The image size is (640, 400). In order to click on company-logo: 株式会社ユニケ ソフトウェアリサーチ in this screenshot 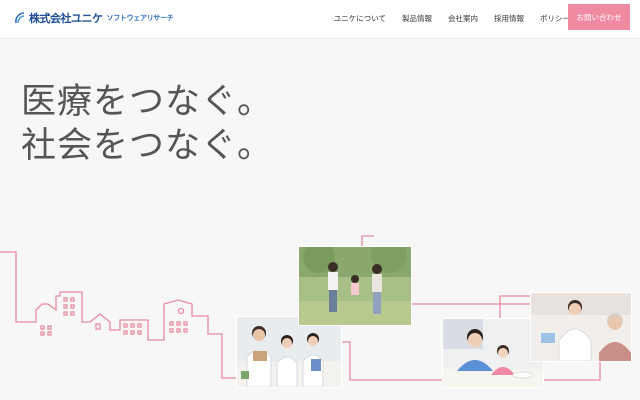, I will do `click(94, 18)`.